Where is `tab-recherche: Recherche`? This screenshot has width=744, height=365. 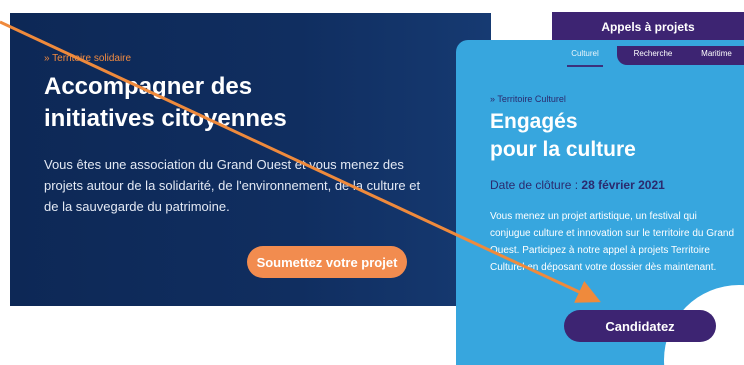 tab-recherche: Recherche is located at coordinates (653, 55).